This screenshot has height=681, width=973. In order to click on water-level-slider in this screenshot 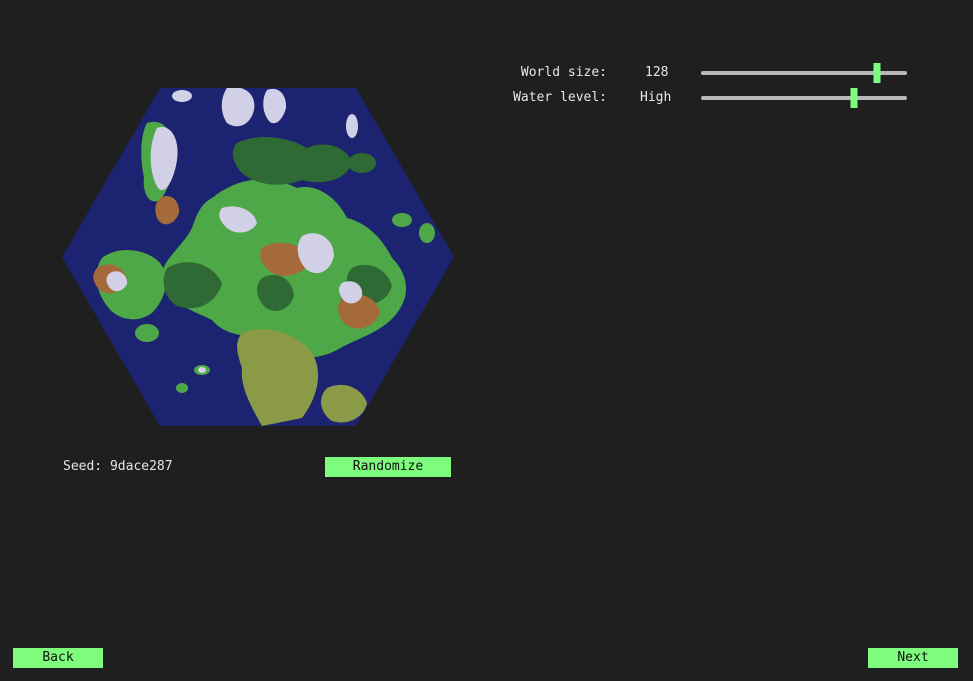, I will do `click(804, 98)`.